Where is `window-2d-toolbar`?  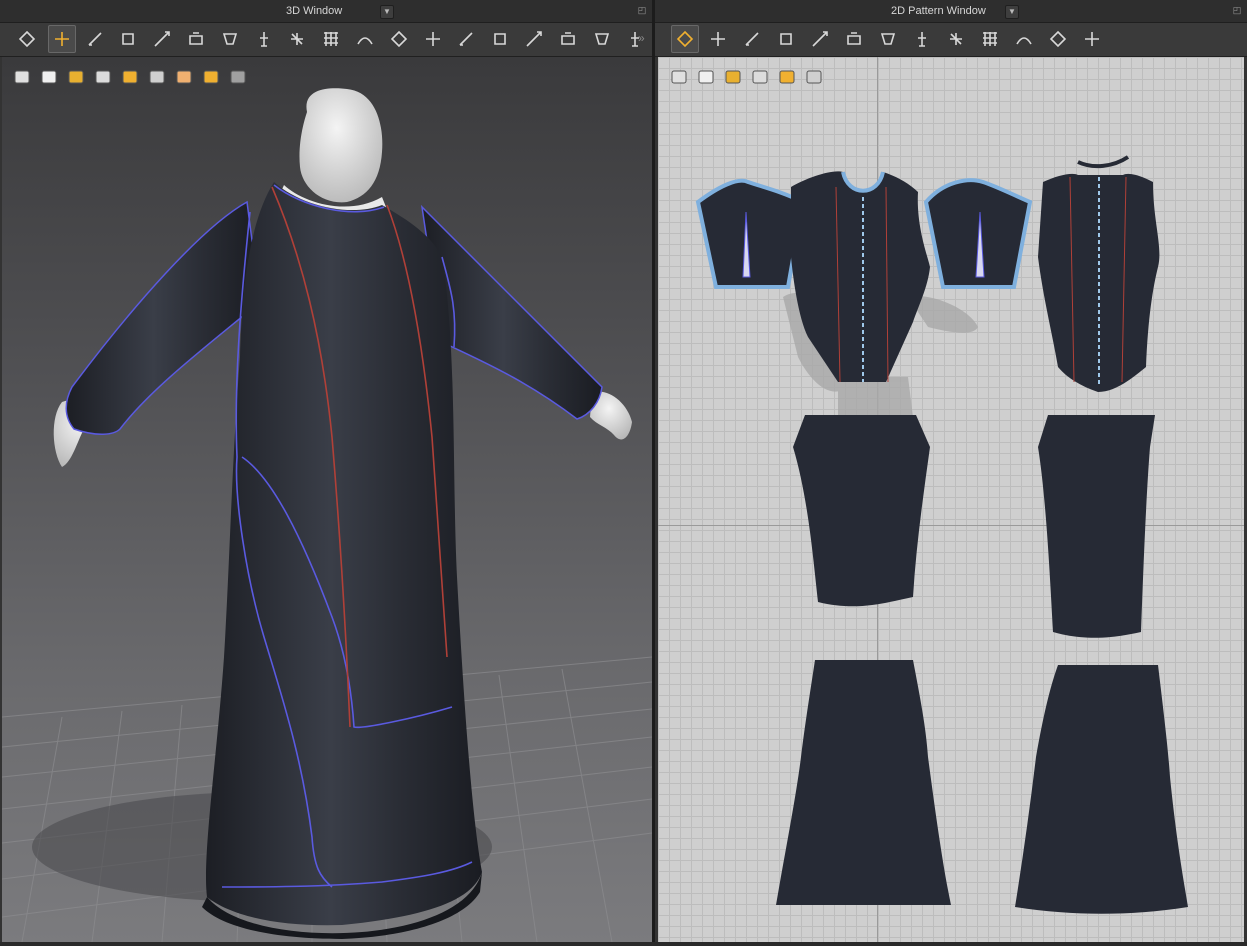
window-2d-toolbar is located at coordinates (951, 40).